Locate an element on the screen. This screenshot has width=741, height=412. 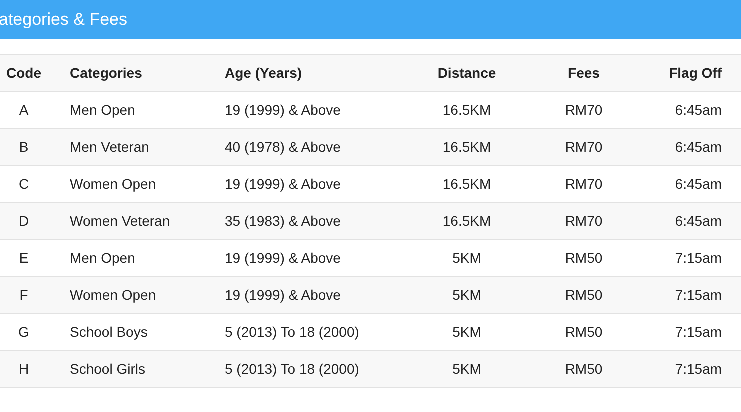
column-header: Fees is located at coordinates (584, 73).